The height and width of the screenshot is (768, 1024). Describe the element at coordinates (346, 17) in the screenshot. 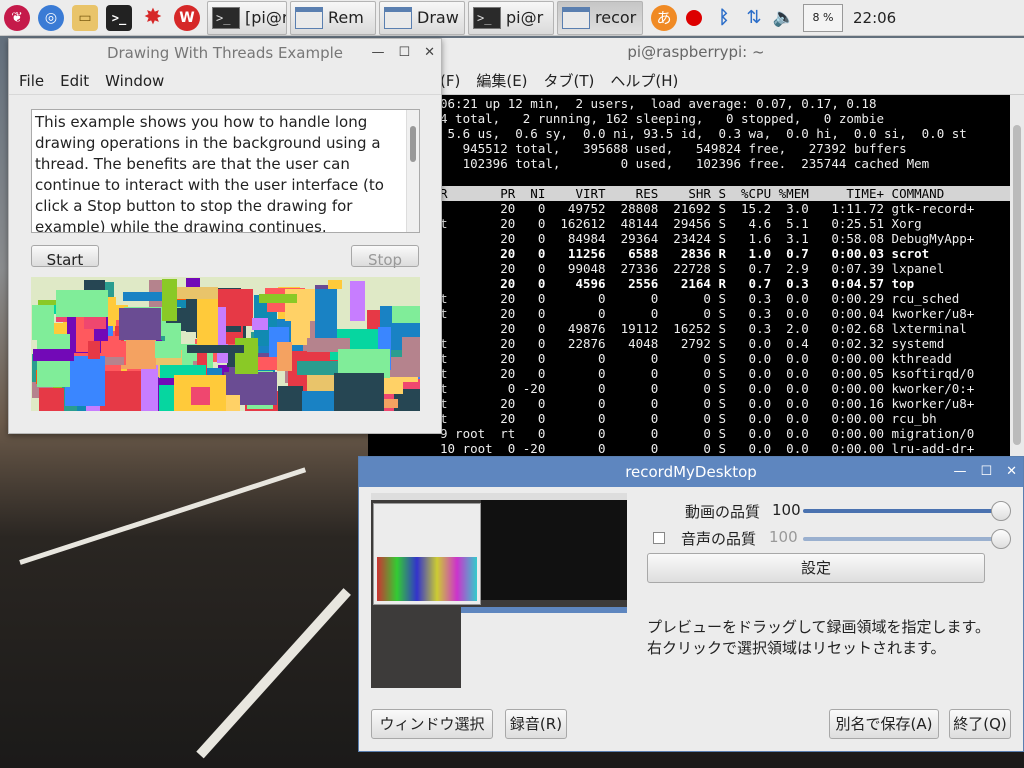

I see `taskbar-task-label: Rem` at that location.